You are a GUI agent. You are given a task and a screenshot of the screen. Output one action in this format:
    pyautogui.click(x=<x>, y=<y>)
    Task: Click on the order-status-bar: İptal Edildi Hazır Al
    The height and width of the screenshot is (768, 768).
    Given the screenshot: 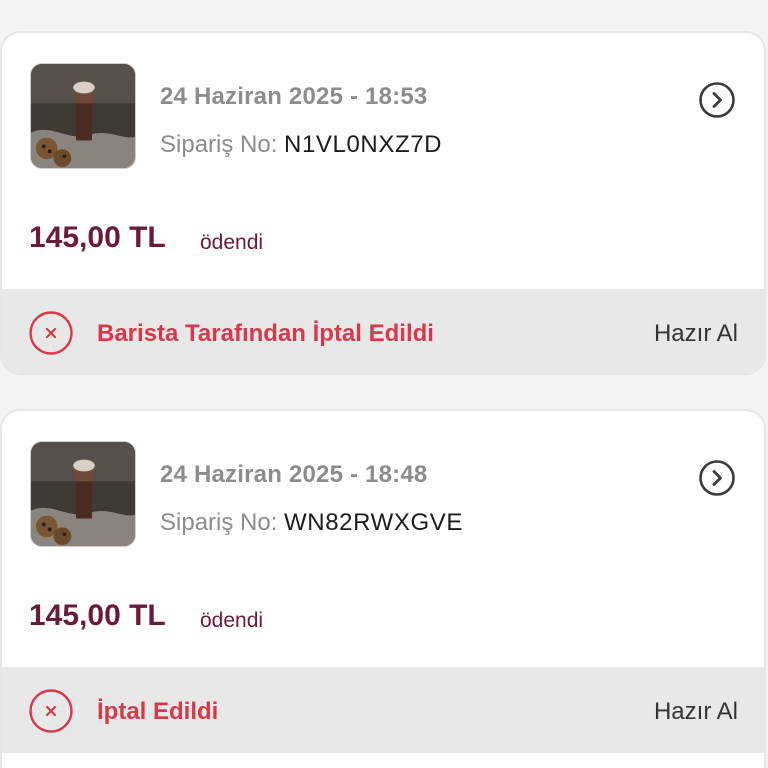 What is the action you would take?
    pyautogui.click(x=383, y=710)
    